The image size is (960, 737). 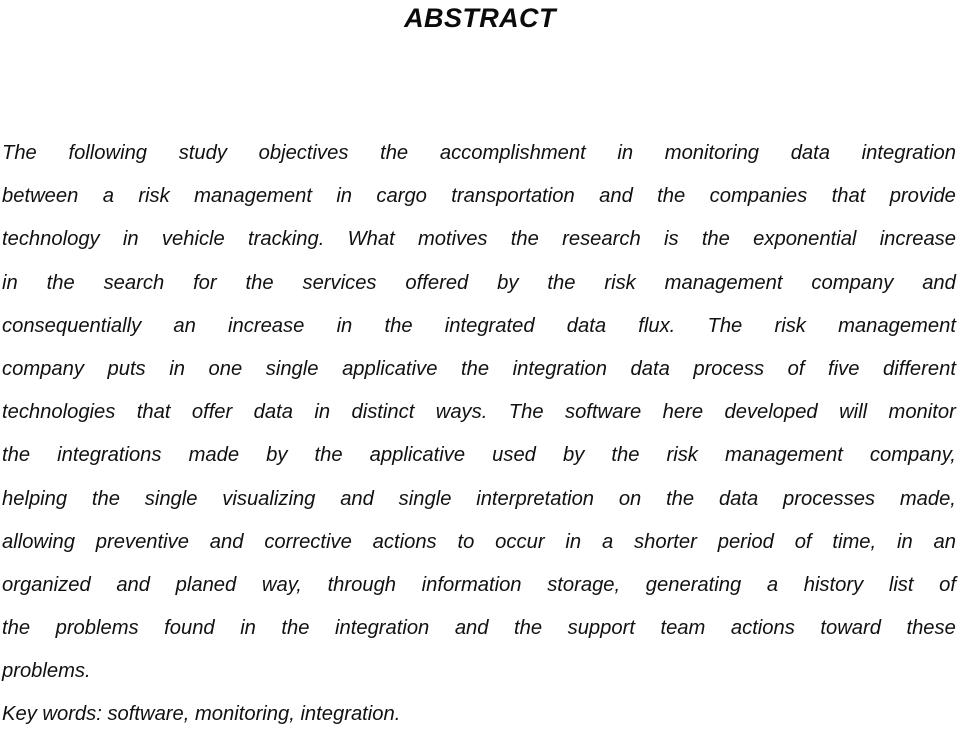 What do you see at coordinates (452, 239) in the screenshot?
I see `text-word: motives` at bounding box center [452, 239].